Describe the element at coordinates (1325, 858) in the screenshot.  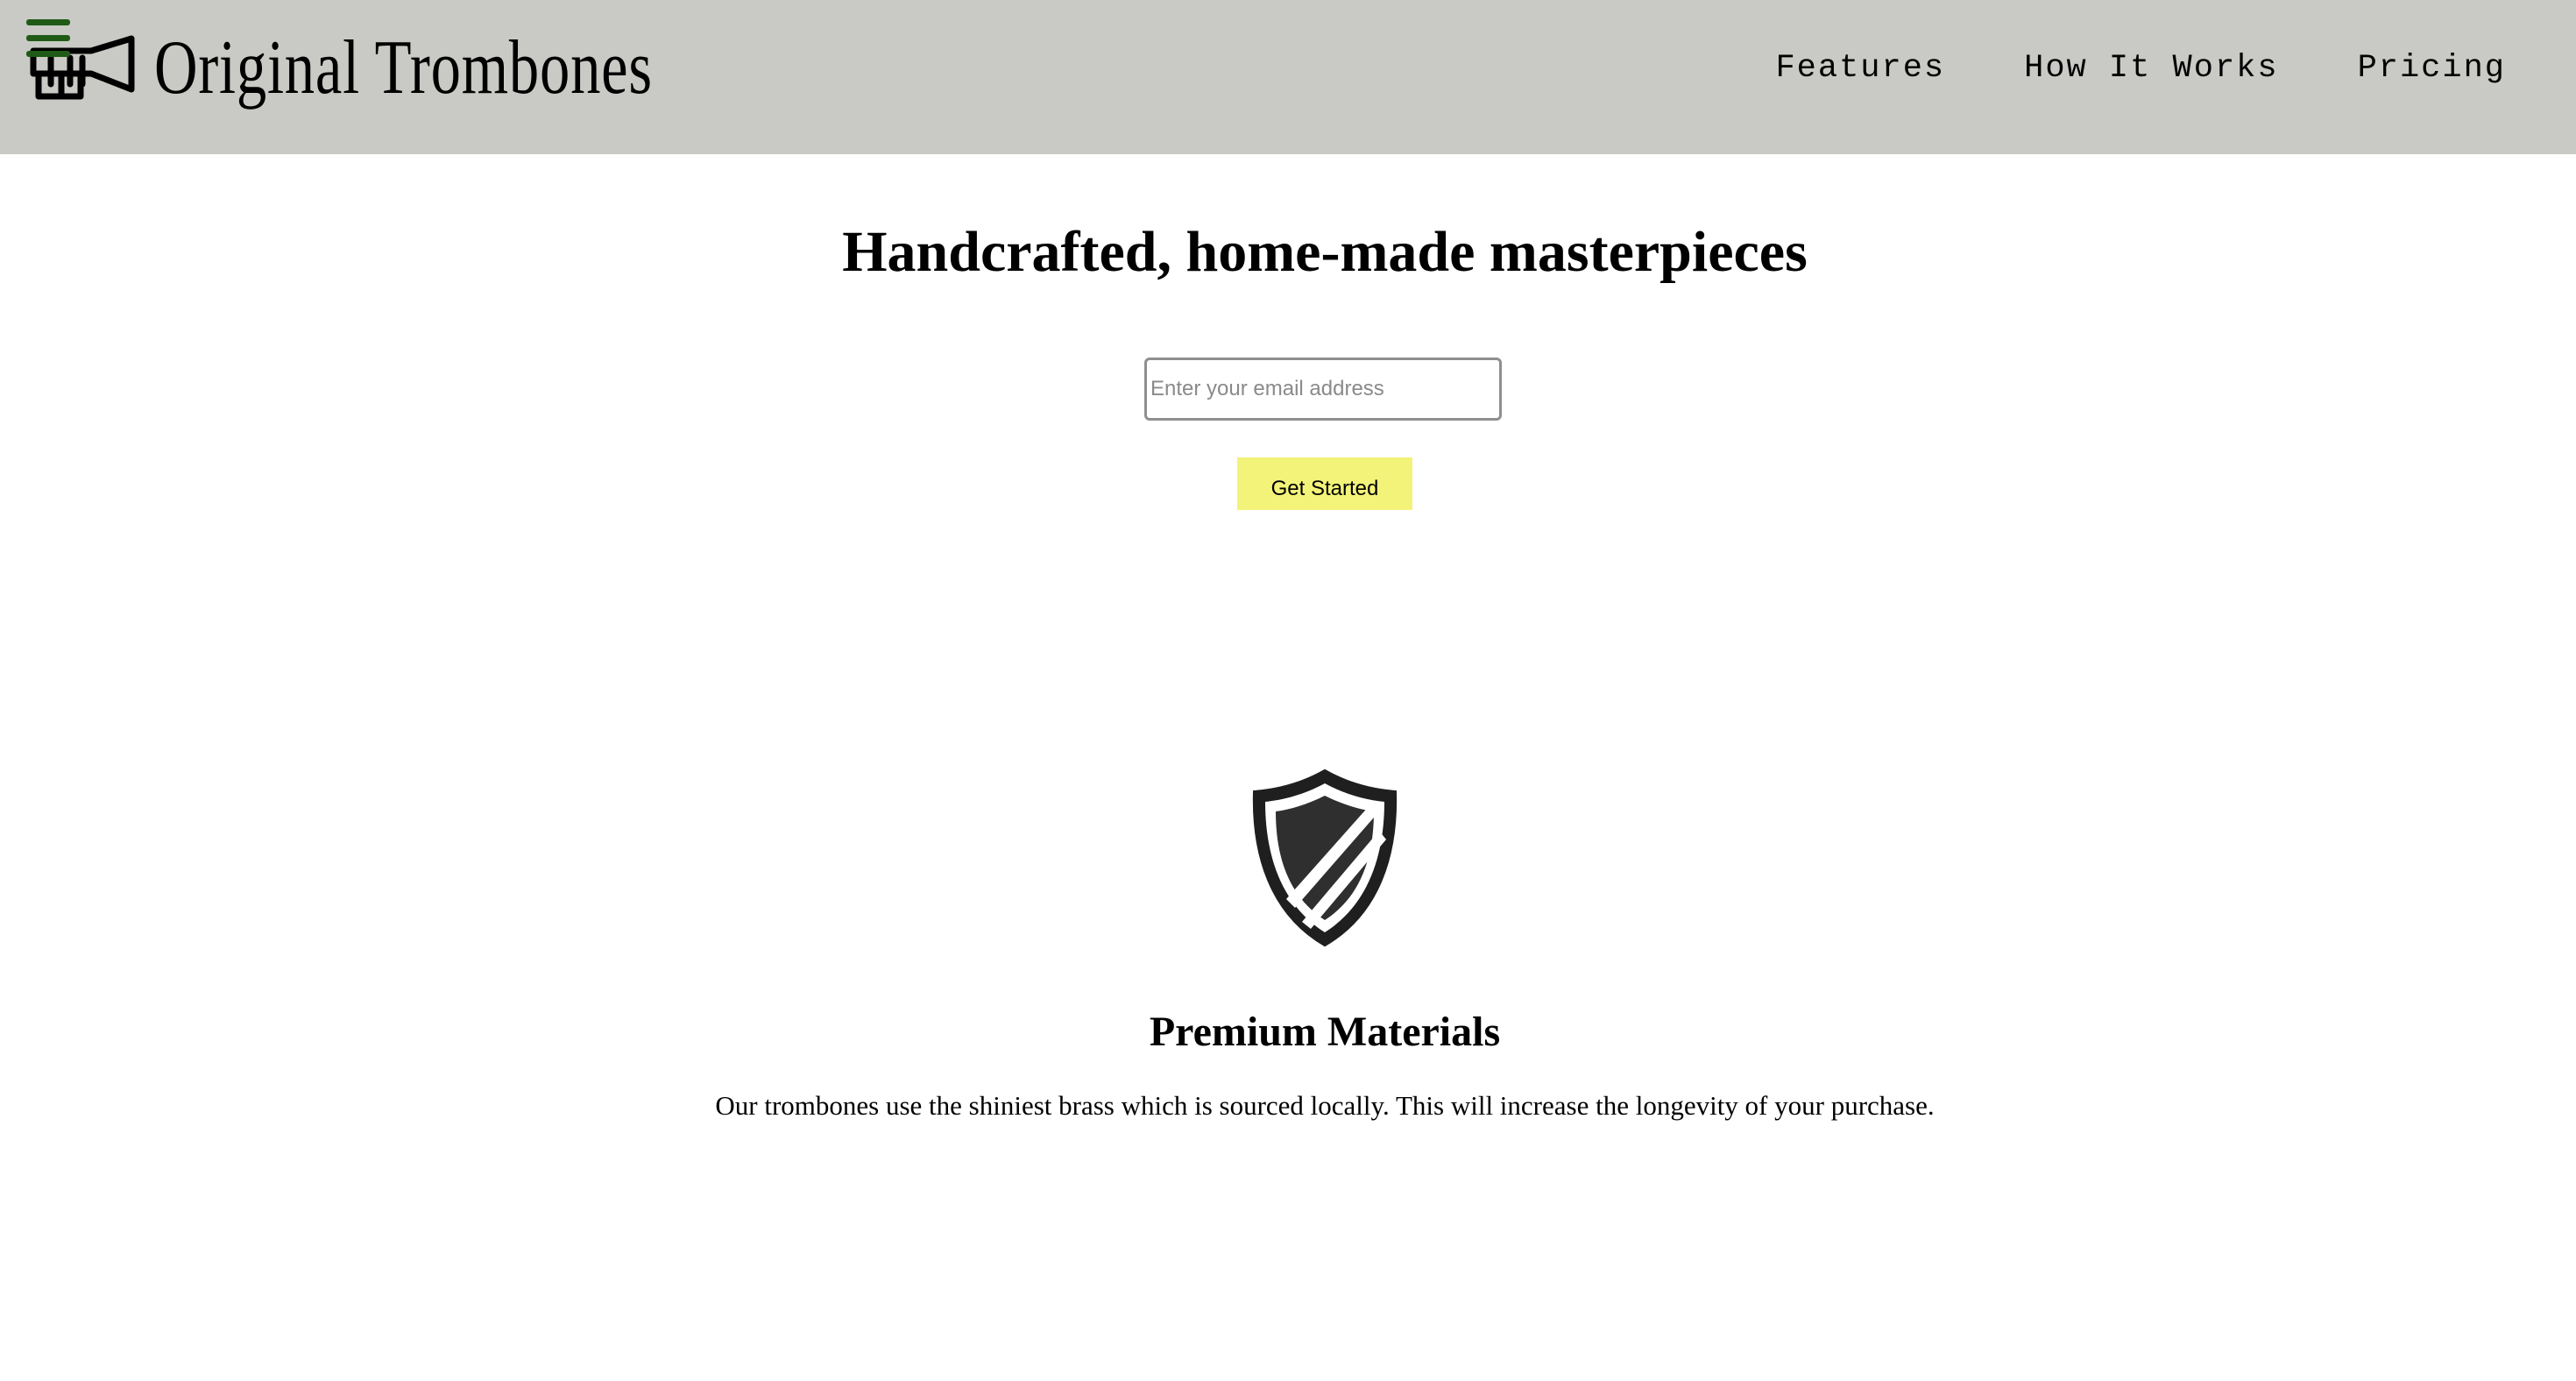
I see `shield-icon` at that location.